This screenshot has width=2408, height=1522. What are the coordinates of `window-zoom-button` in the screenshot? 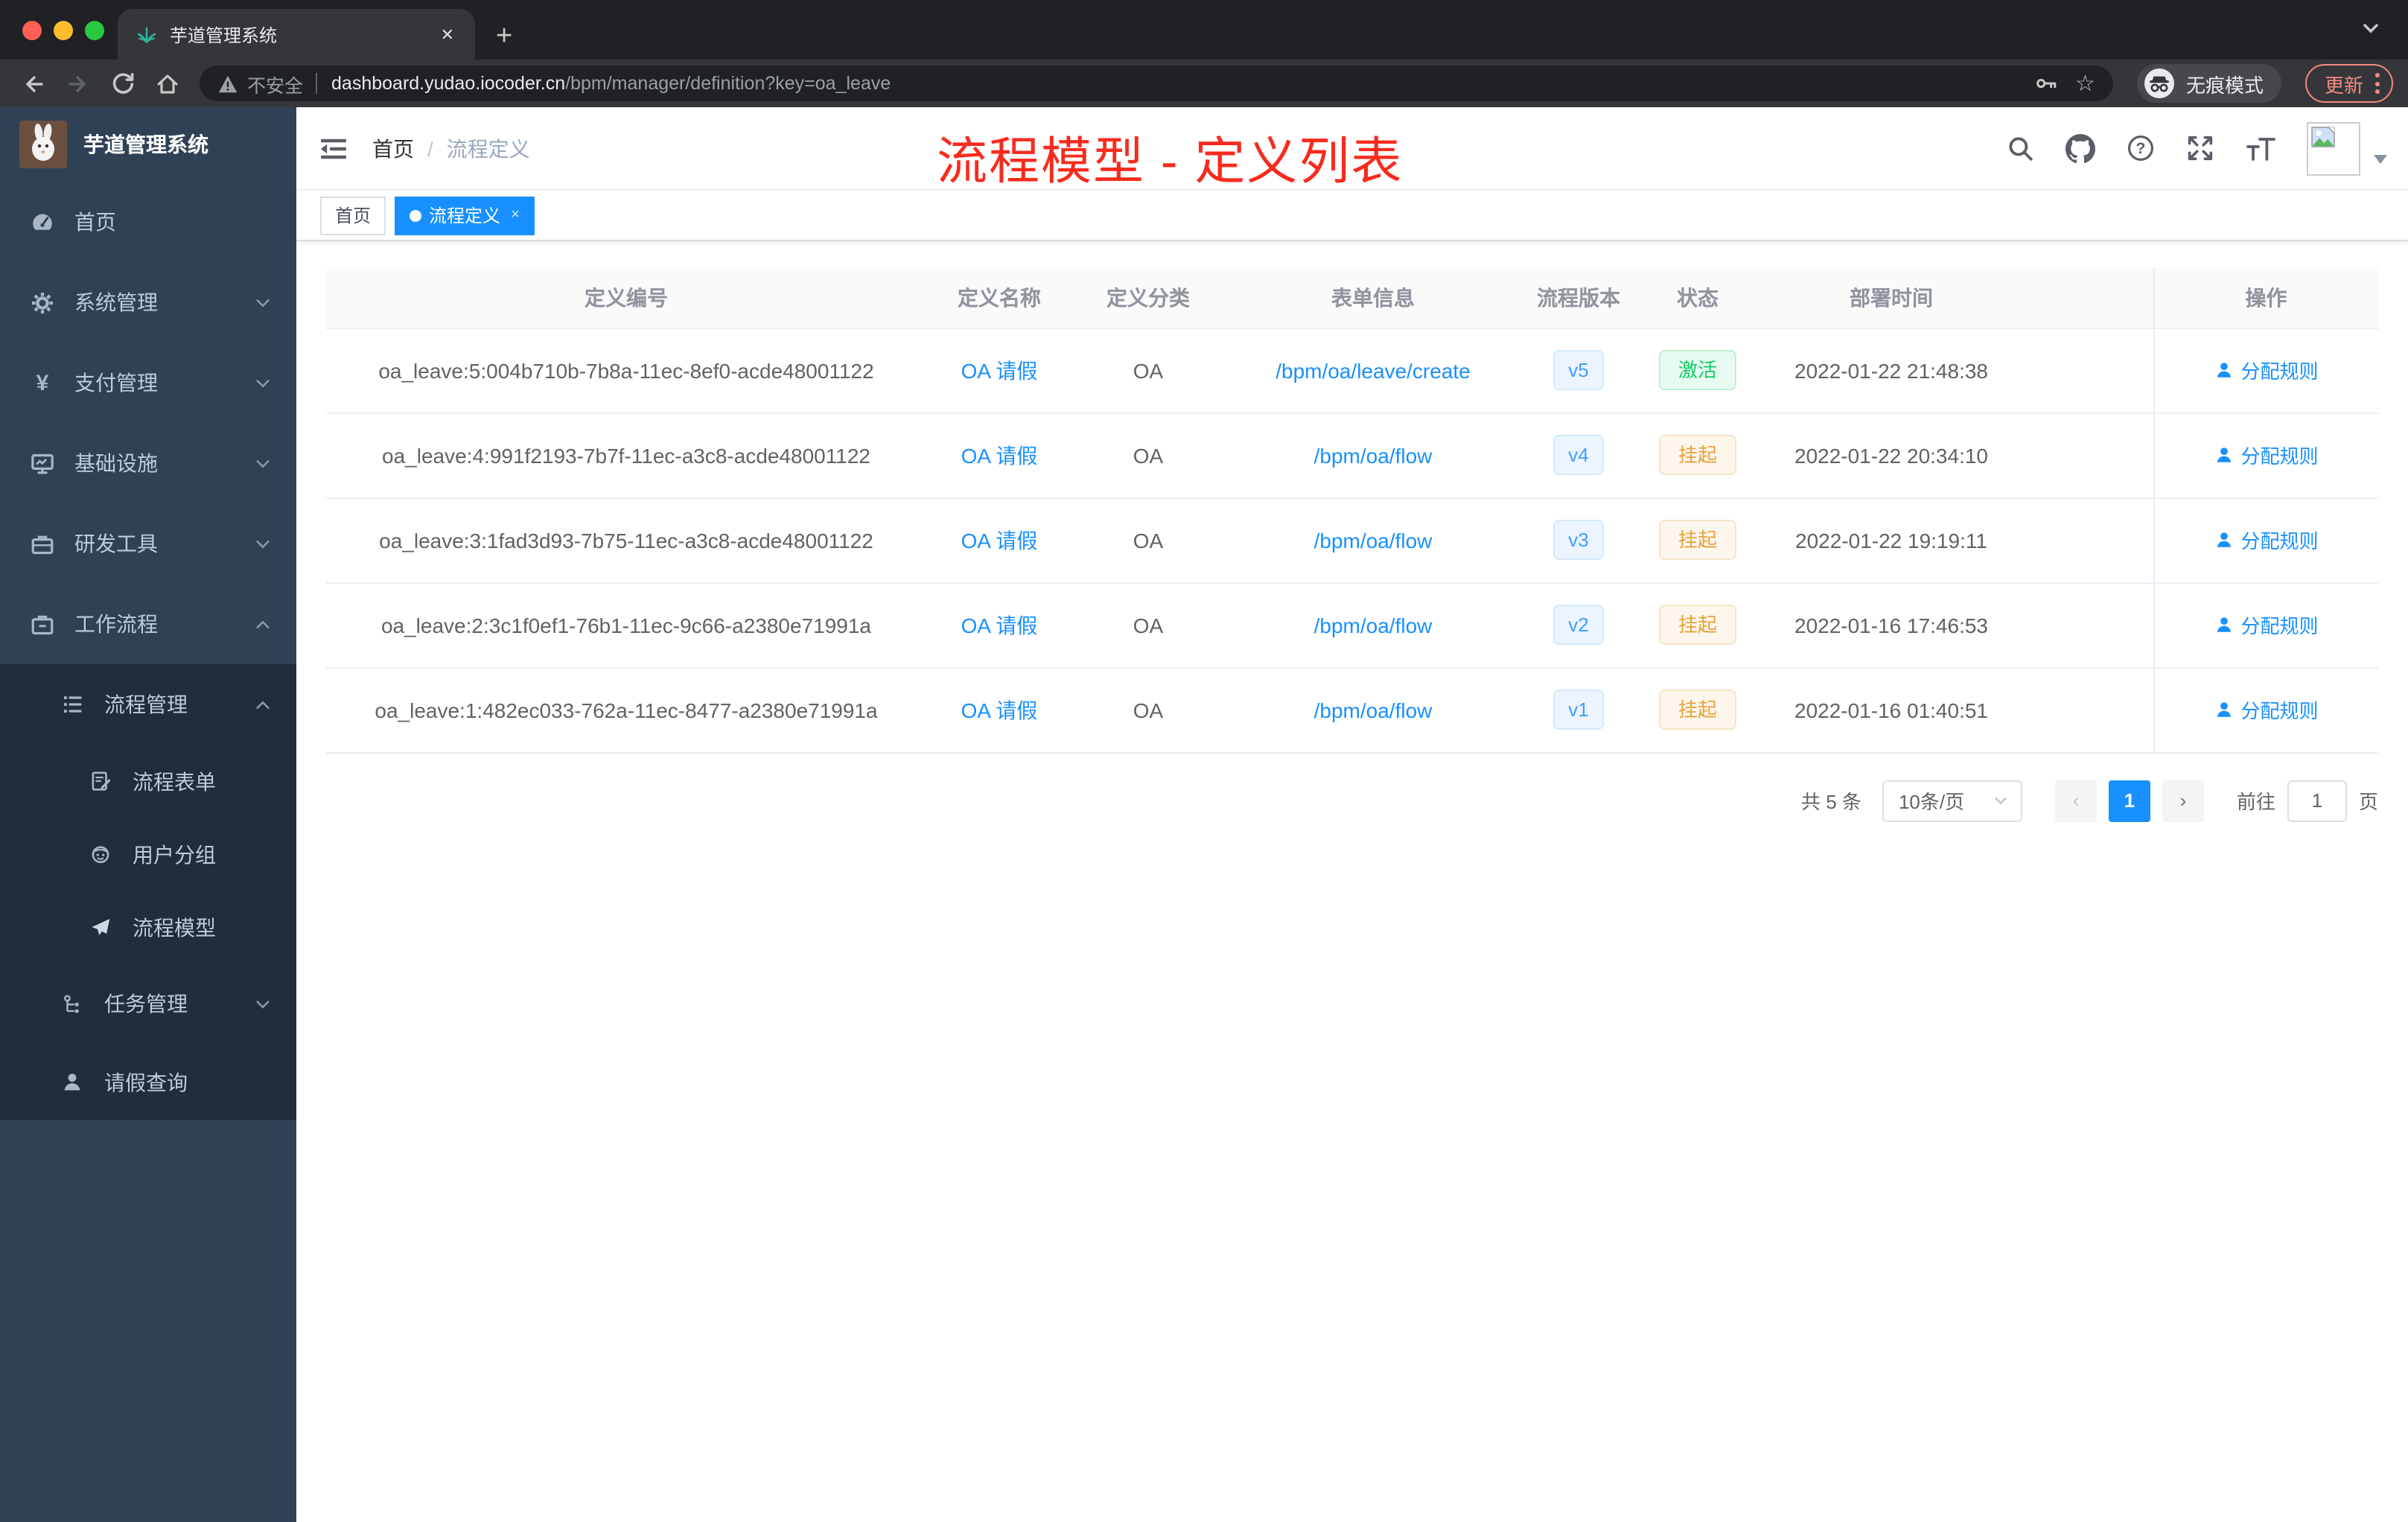 It's located at (94, 30).